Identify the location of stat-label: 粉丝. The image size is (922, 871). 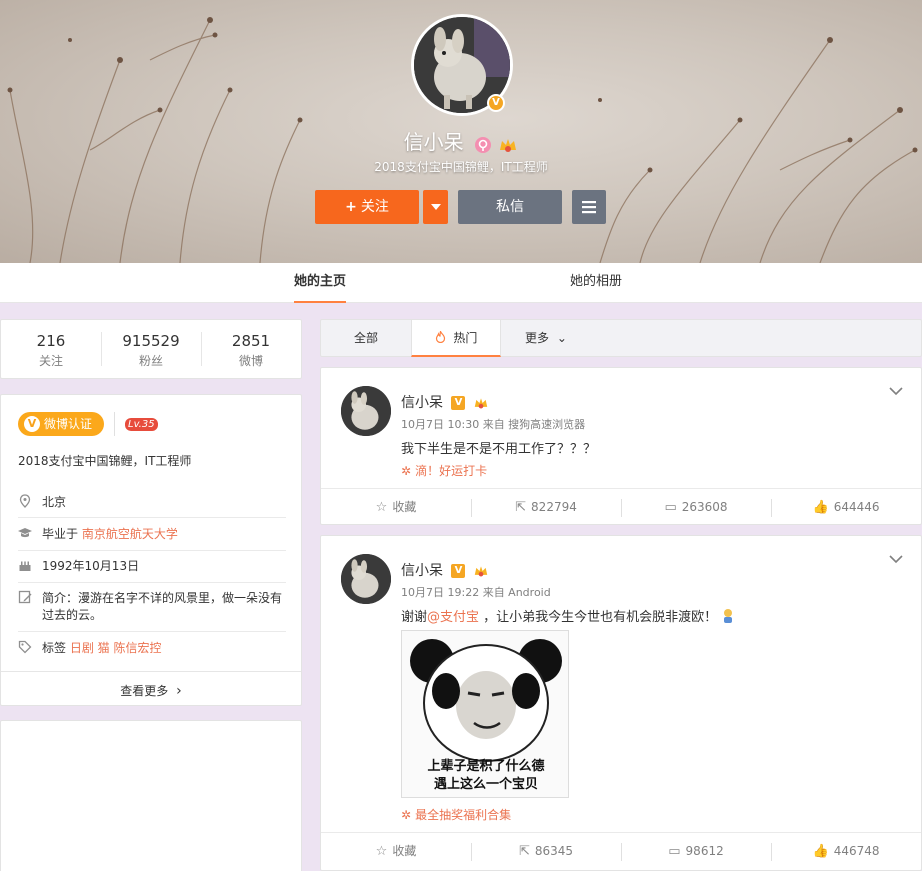
(150, 361).